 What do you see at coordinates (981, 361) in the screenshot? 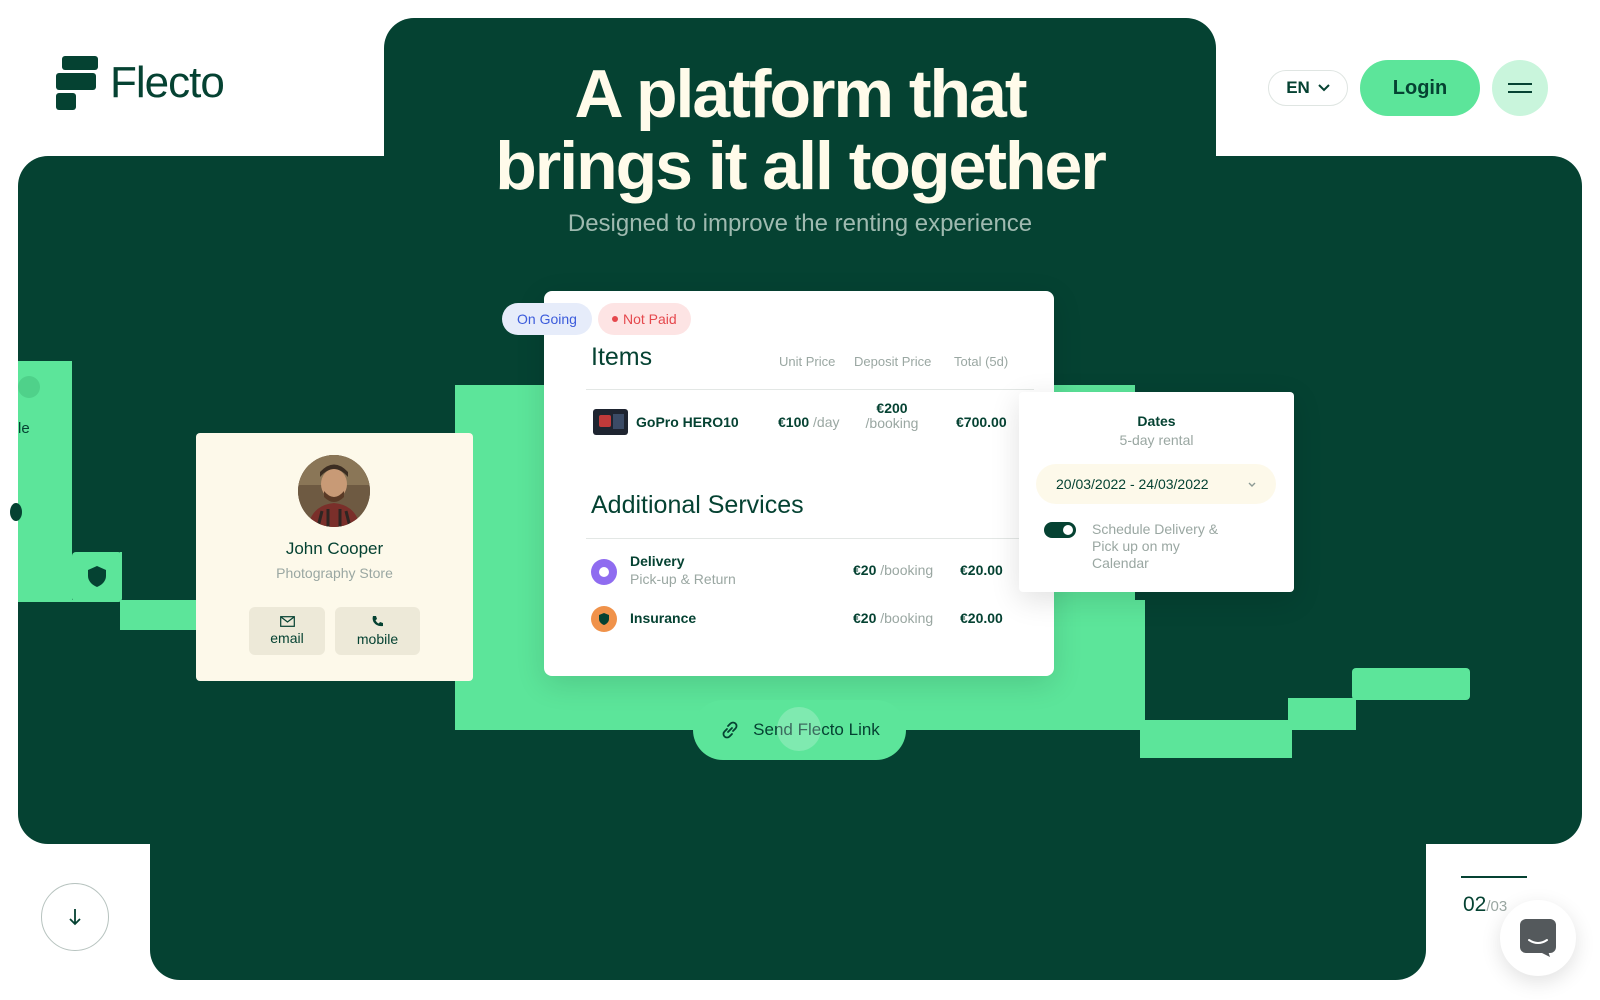
I see `column-header-total: Total (5d)` at bounding box center [981, 361].